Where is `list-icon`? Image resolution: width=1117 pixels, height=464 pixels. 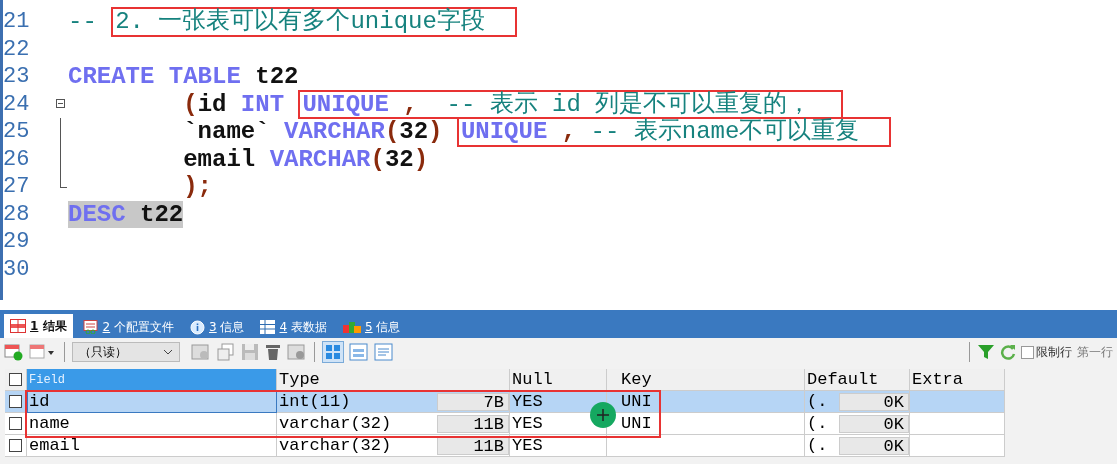 list-icon is located at coordinates (90, 327).